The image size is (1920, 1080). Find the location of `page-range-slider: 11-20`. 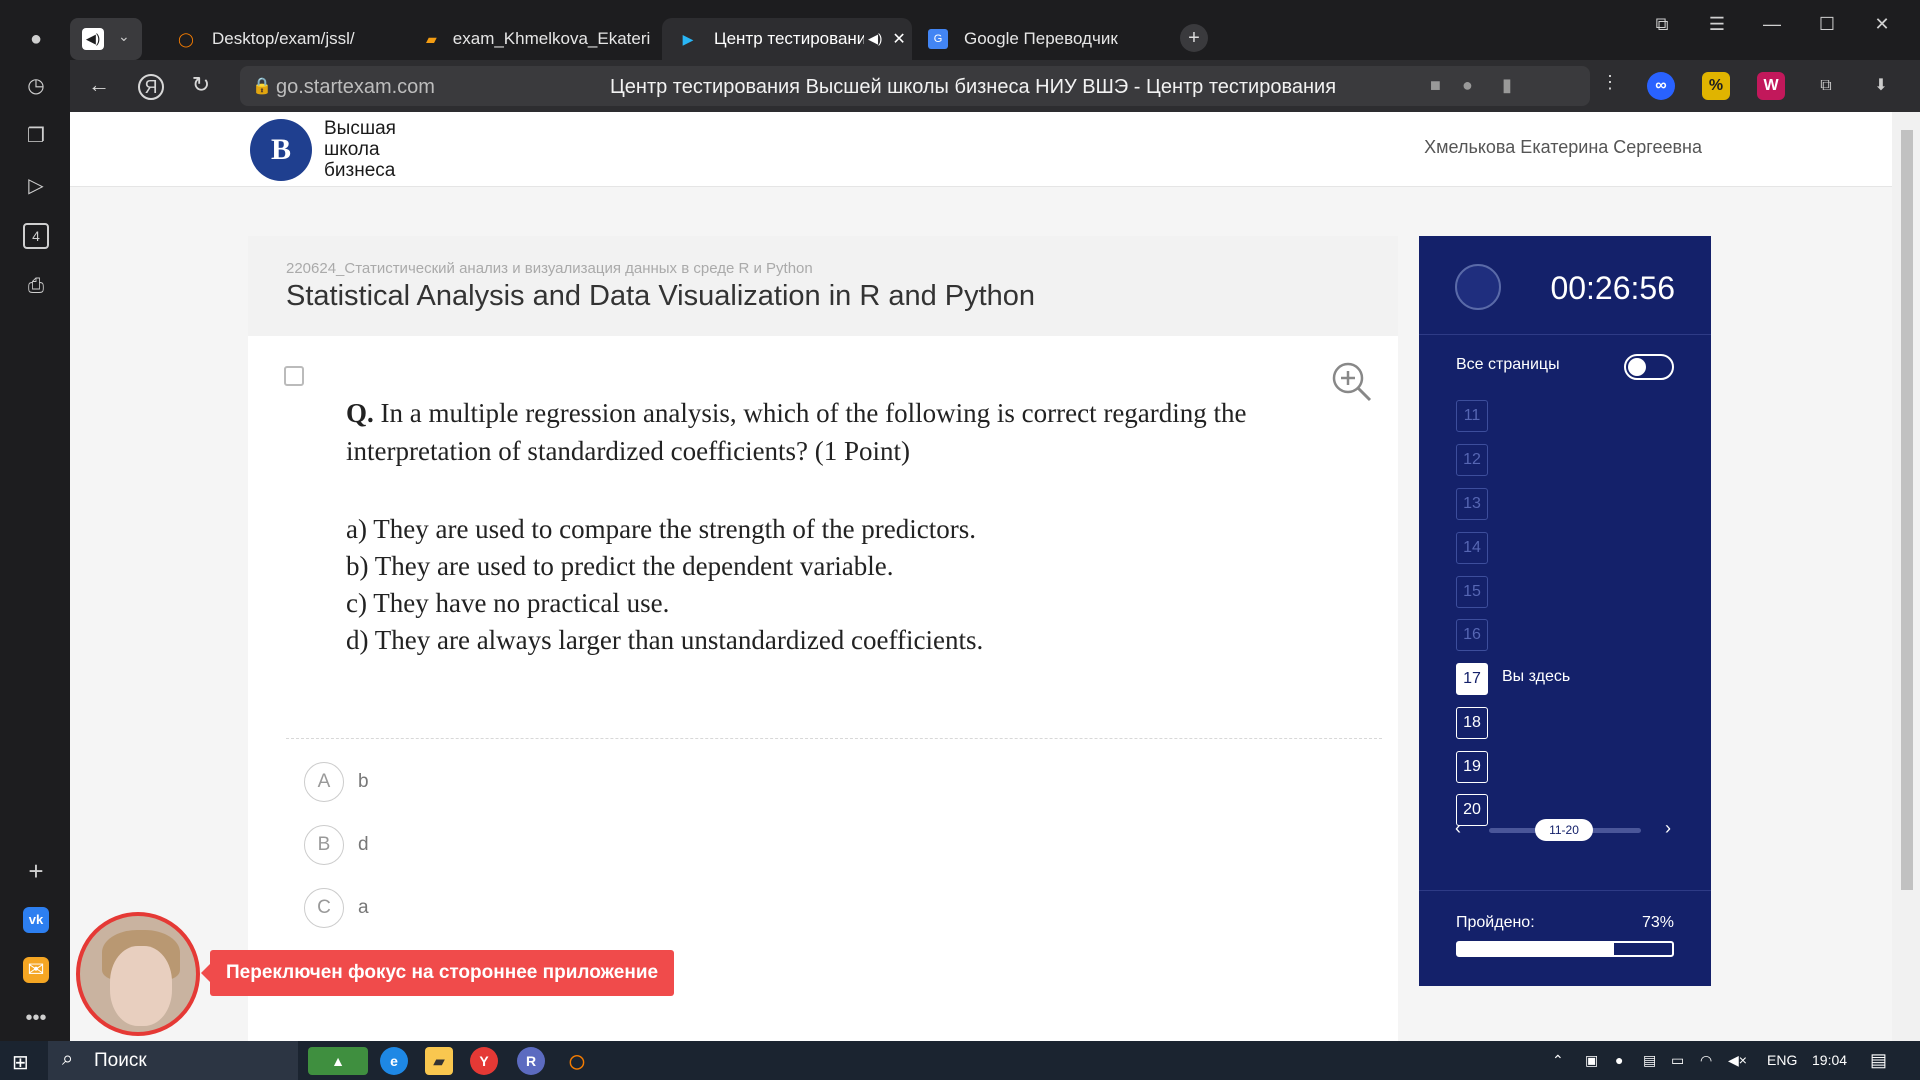

page-range-slider: 11-20 is located at coordinates (1565, 830).